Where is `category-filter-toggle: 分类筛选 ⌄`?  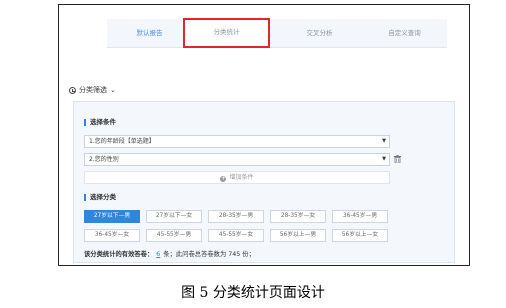
category-filter-toggle: 分类筛选 ⌄ is located at coordinates (92, 90).